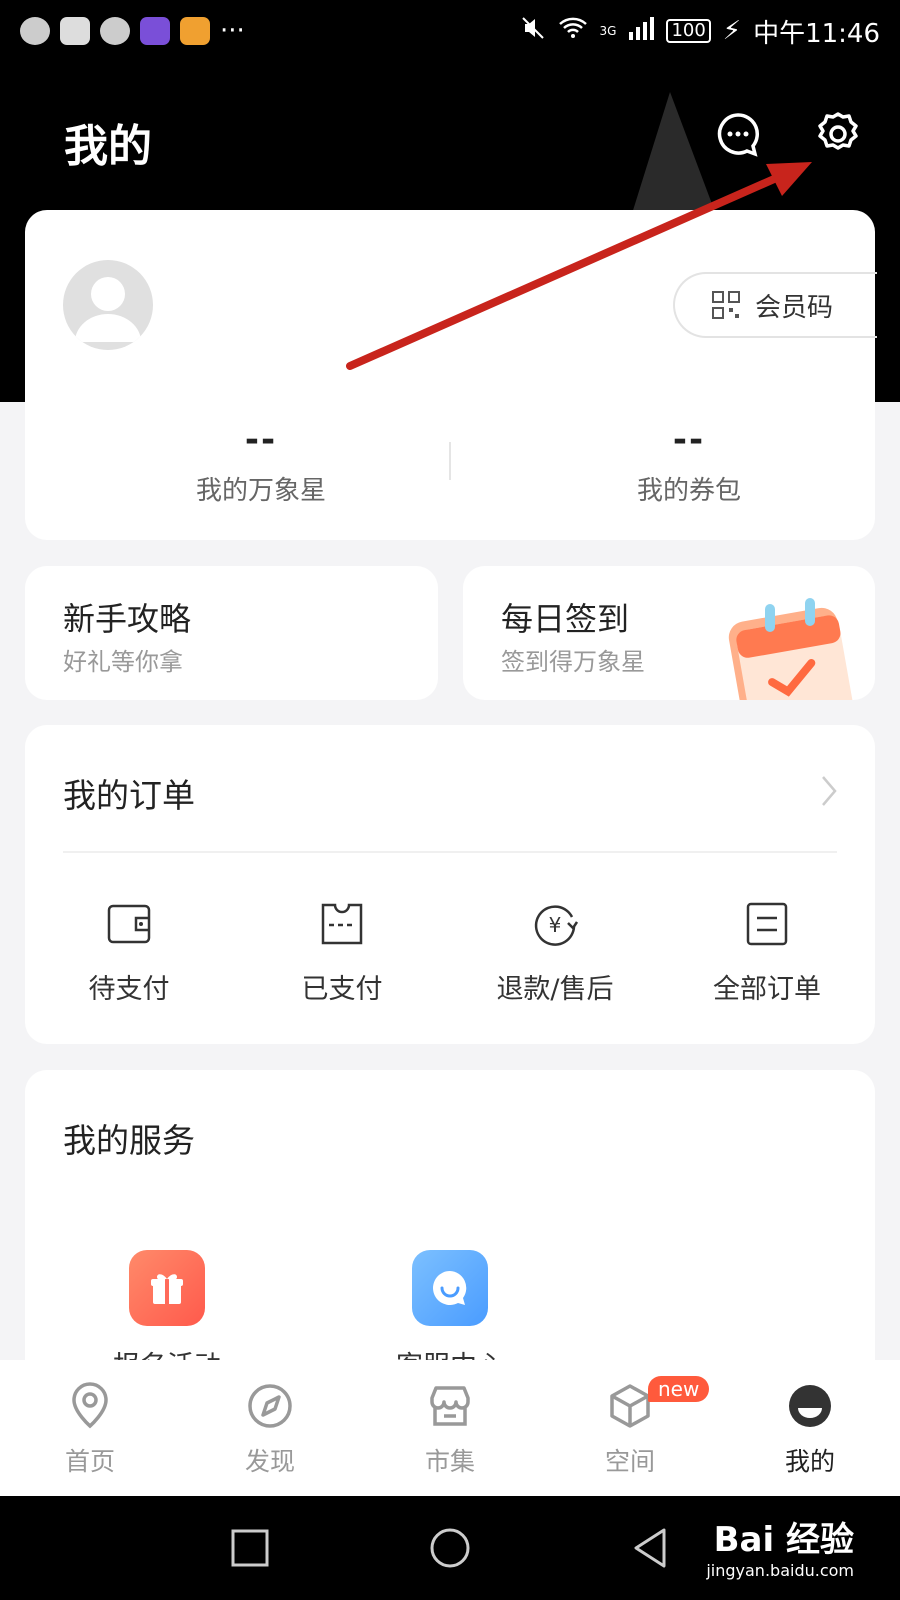 This screenshot has height=1600, width=900. I want to click on order-refund-label: 退款/售后, so click(555, 989).